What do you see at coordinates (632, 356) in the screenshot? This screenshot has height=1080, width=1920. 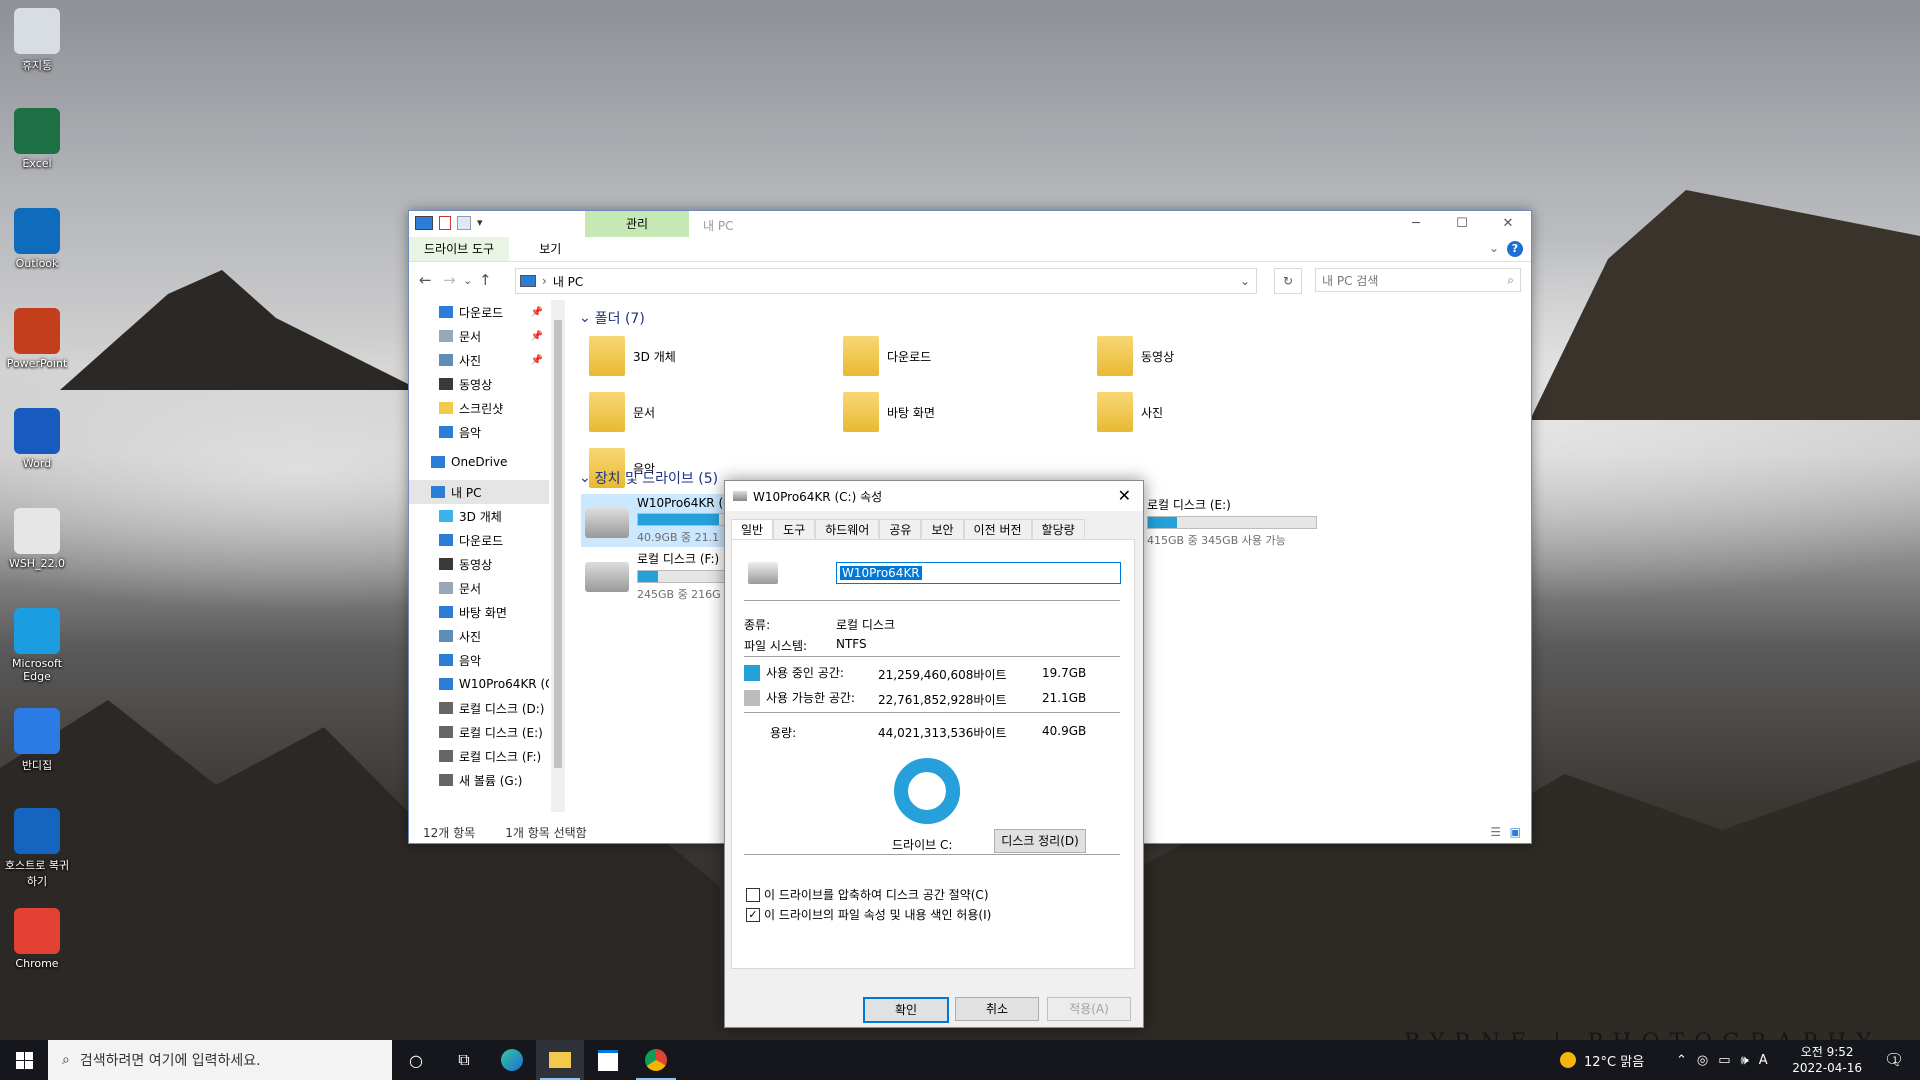 I see `folder-item: 3D 개체` at bounding box center [632, 356].